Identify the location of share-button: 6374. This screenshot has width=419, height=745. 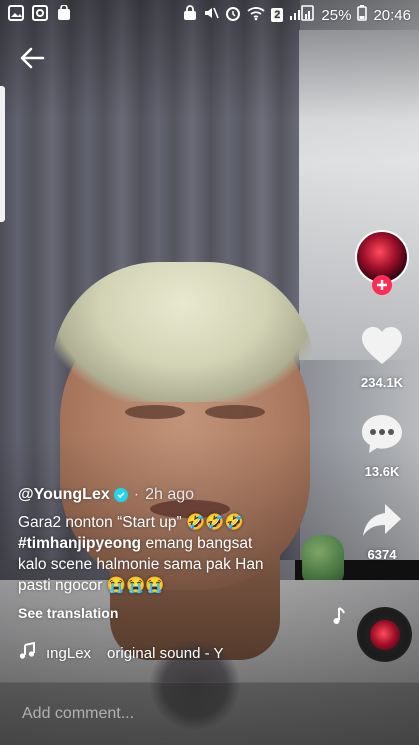
(382, 532).